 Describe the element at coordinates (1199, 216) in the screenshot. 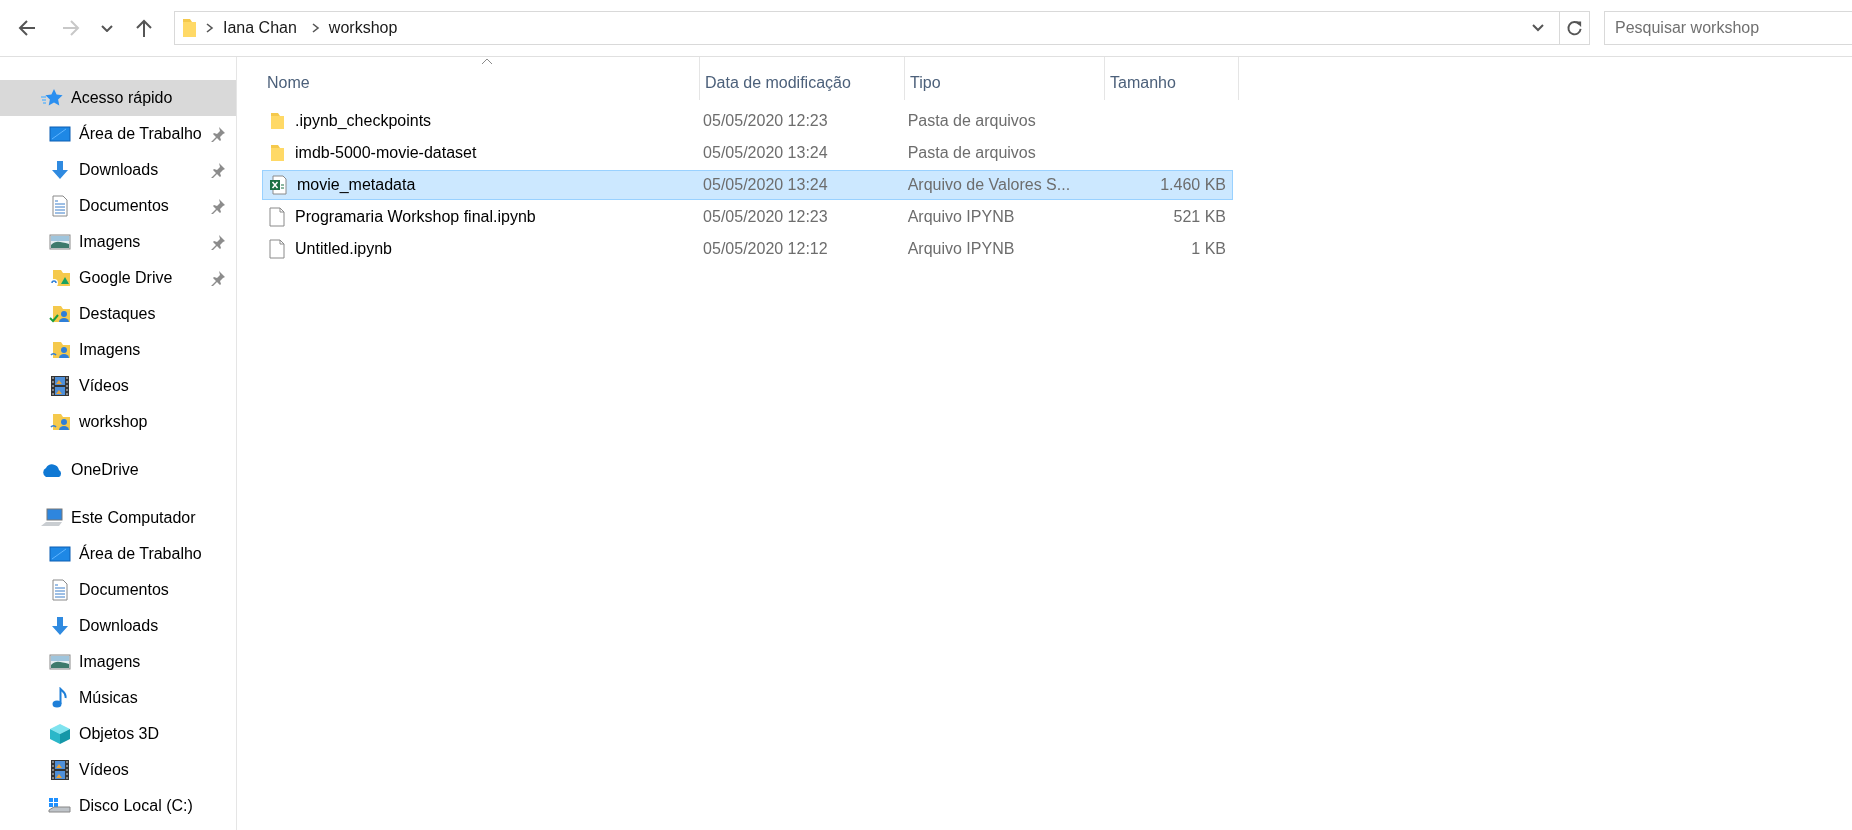

I see `size-cell: 521 KB` at that location.